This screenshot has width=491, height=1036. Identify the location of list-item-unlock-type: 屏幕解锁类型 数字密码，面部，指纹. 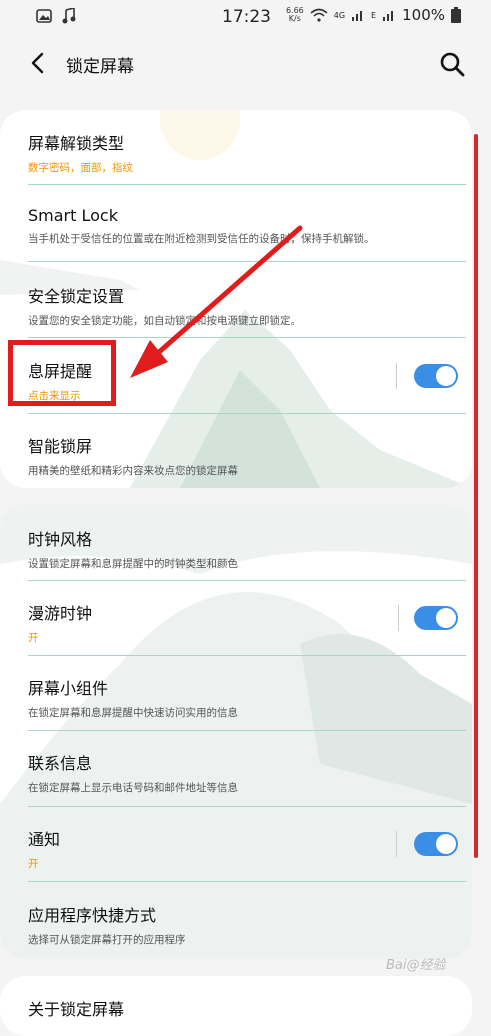
(247, 152).